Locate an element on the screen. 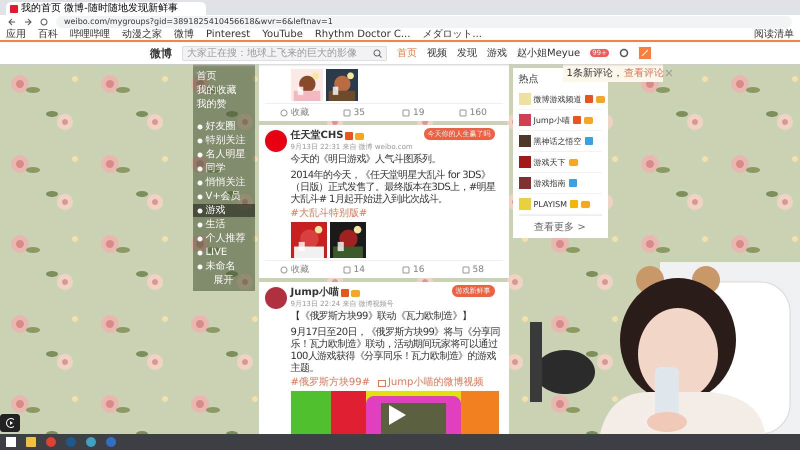 The height and width of the screenshot is (450, 800). bookmark-link: Pinterest is located at coordinates (228, 34).